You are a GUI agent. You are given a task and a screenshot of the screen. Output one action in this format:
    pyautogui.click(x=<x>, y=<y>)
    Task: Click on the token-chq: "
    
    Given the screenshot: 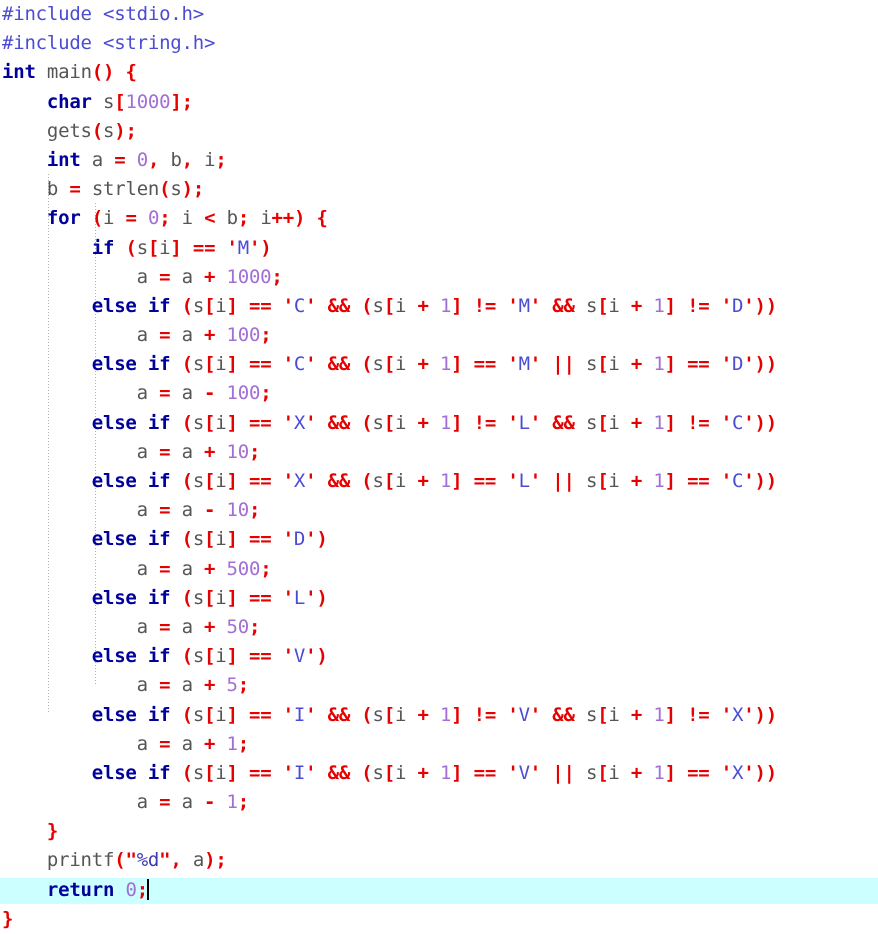 What is the action you would take?
    pyautogui.click(x=165, y=860)
    